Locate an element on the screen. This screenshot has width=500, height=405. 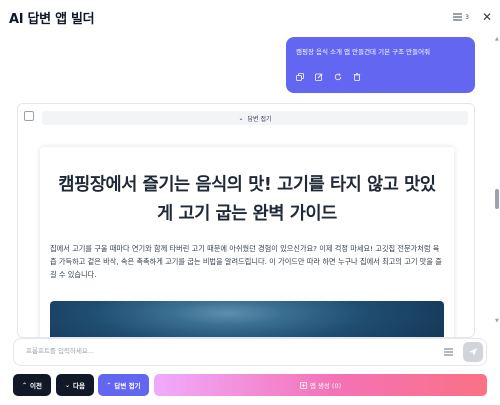
close-icon: ✕ is located at coordinates (487, 17).